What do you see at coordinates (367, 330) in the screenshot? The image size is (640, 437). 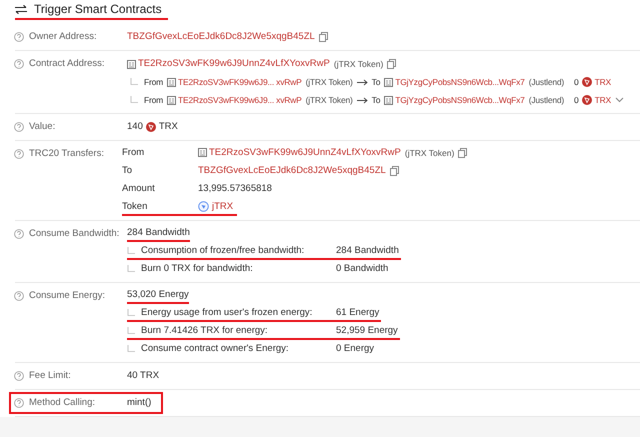 I see `resource-item-value: 52,959 Energy` at bounding box center [367, 330].